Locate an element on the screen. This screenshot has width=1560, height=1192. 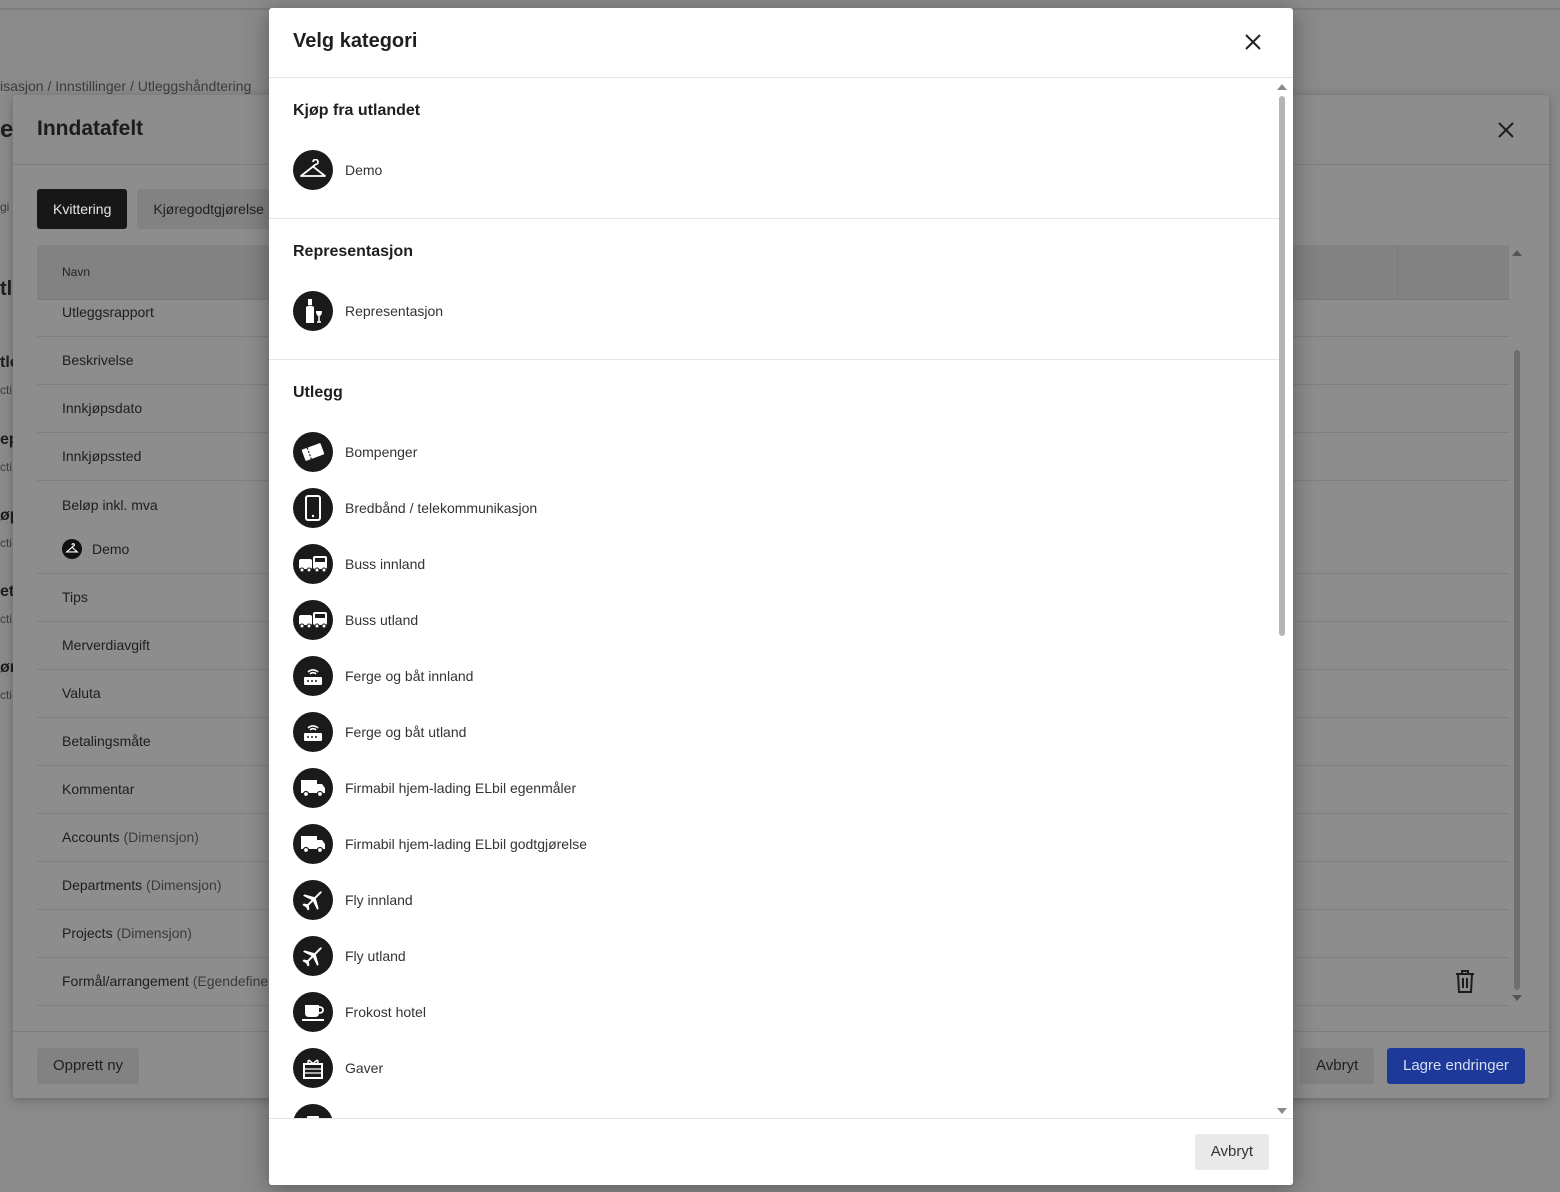
category-item-representasjon: Representasjon is located at coordinates (774, 311).